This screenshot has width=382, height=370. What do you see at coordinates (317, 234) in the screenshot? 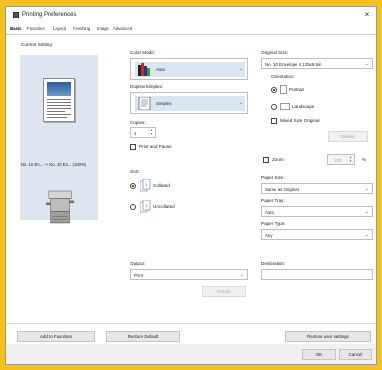
I see `paper-type-dropdown: Any ⌄` at bounding box center [317, 234].